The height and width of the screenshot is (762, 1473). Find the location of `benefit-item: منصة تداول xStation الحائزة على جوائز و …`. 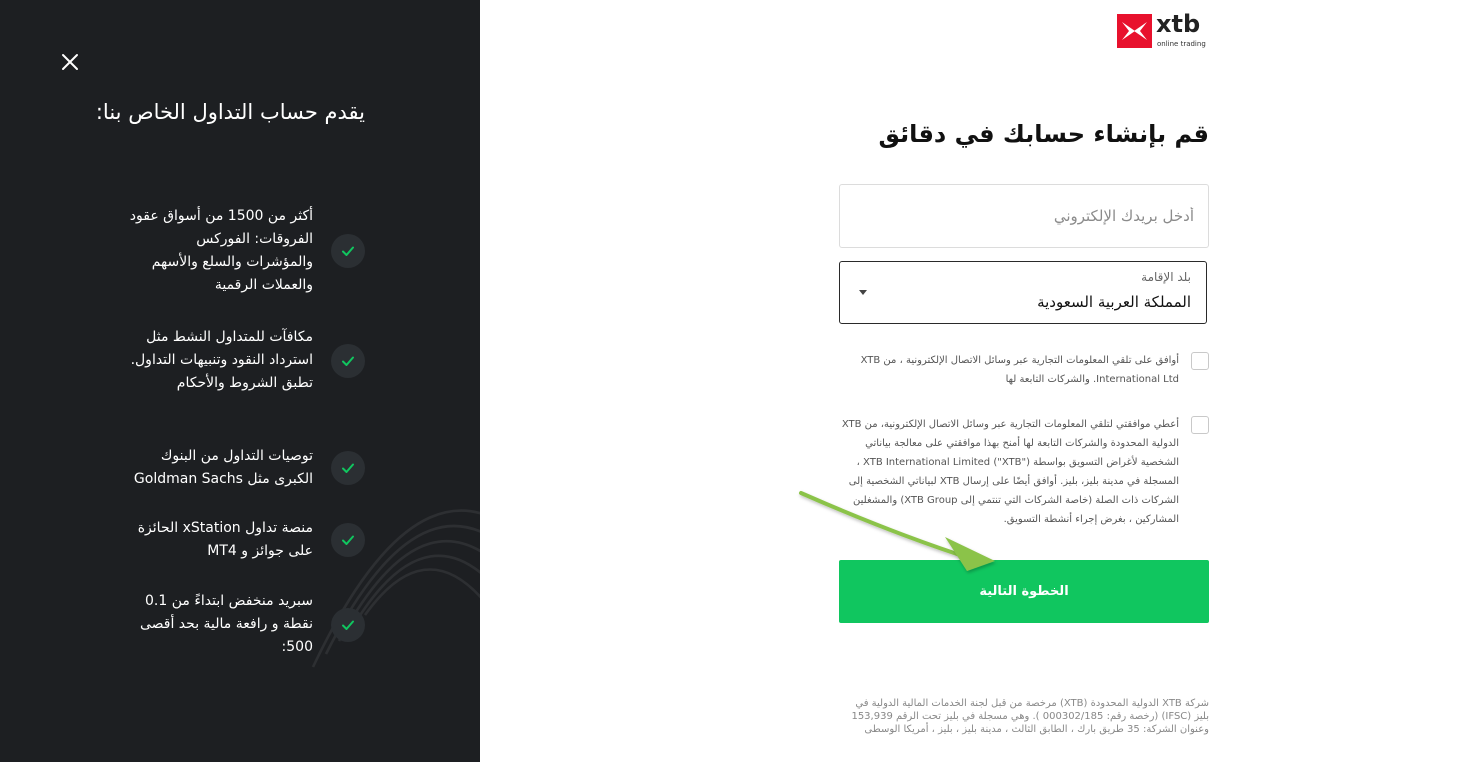

benefit-item: منصة تداول xStation الحائزة على جوائز و … is located at coordinates (240, 540).